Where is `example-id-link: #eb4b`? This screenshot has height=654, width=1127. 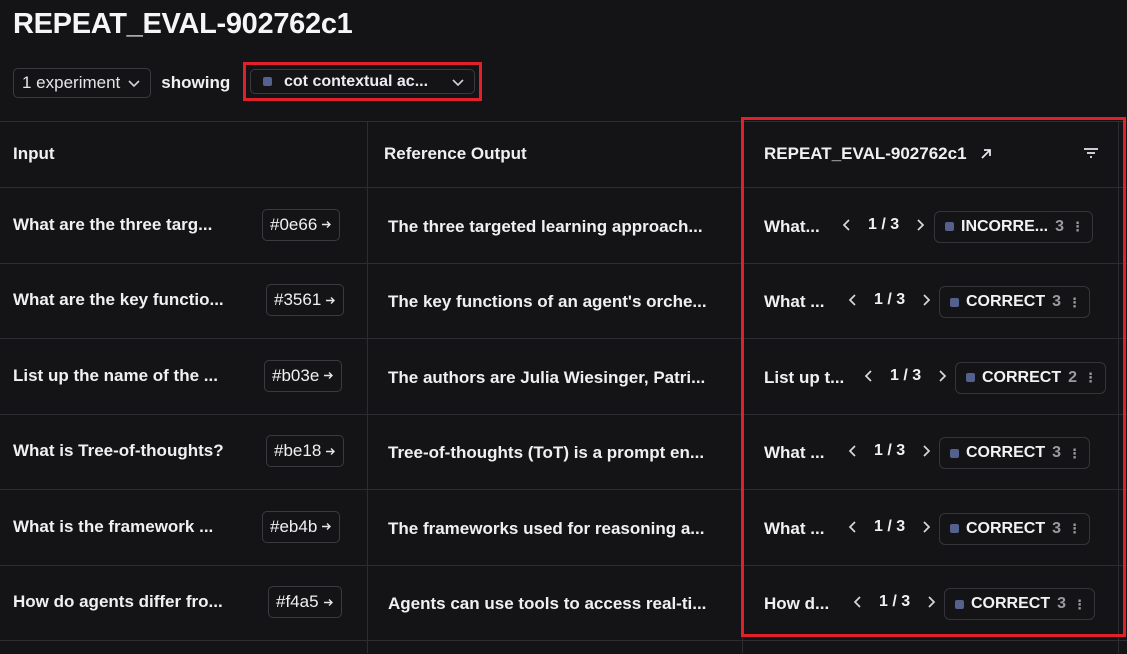 example-id-link: #eb4b is located at coordinates (301, 526).